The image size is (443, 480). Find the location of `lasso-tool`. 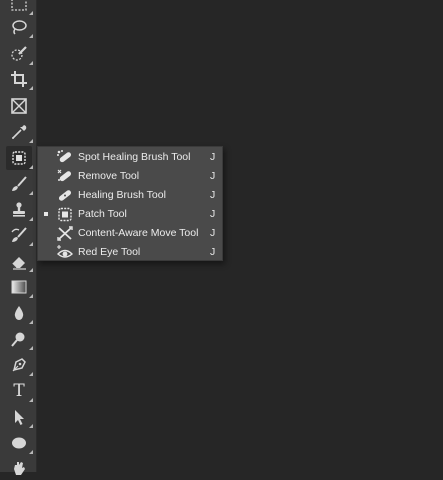

lasso-tool is located at coordinates (19, 27).